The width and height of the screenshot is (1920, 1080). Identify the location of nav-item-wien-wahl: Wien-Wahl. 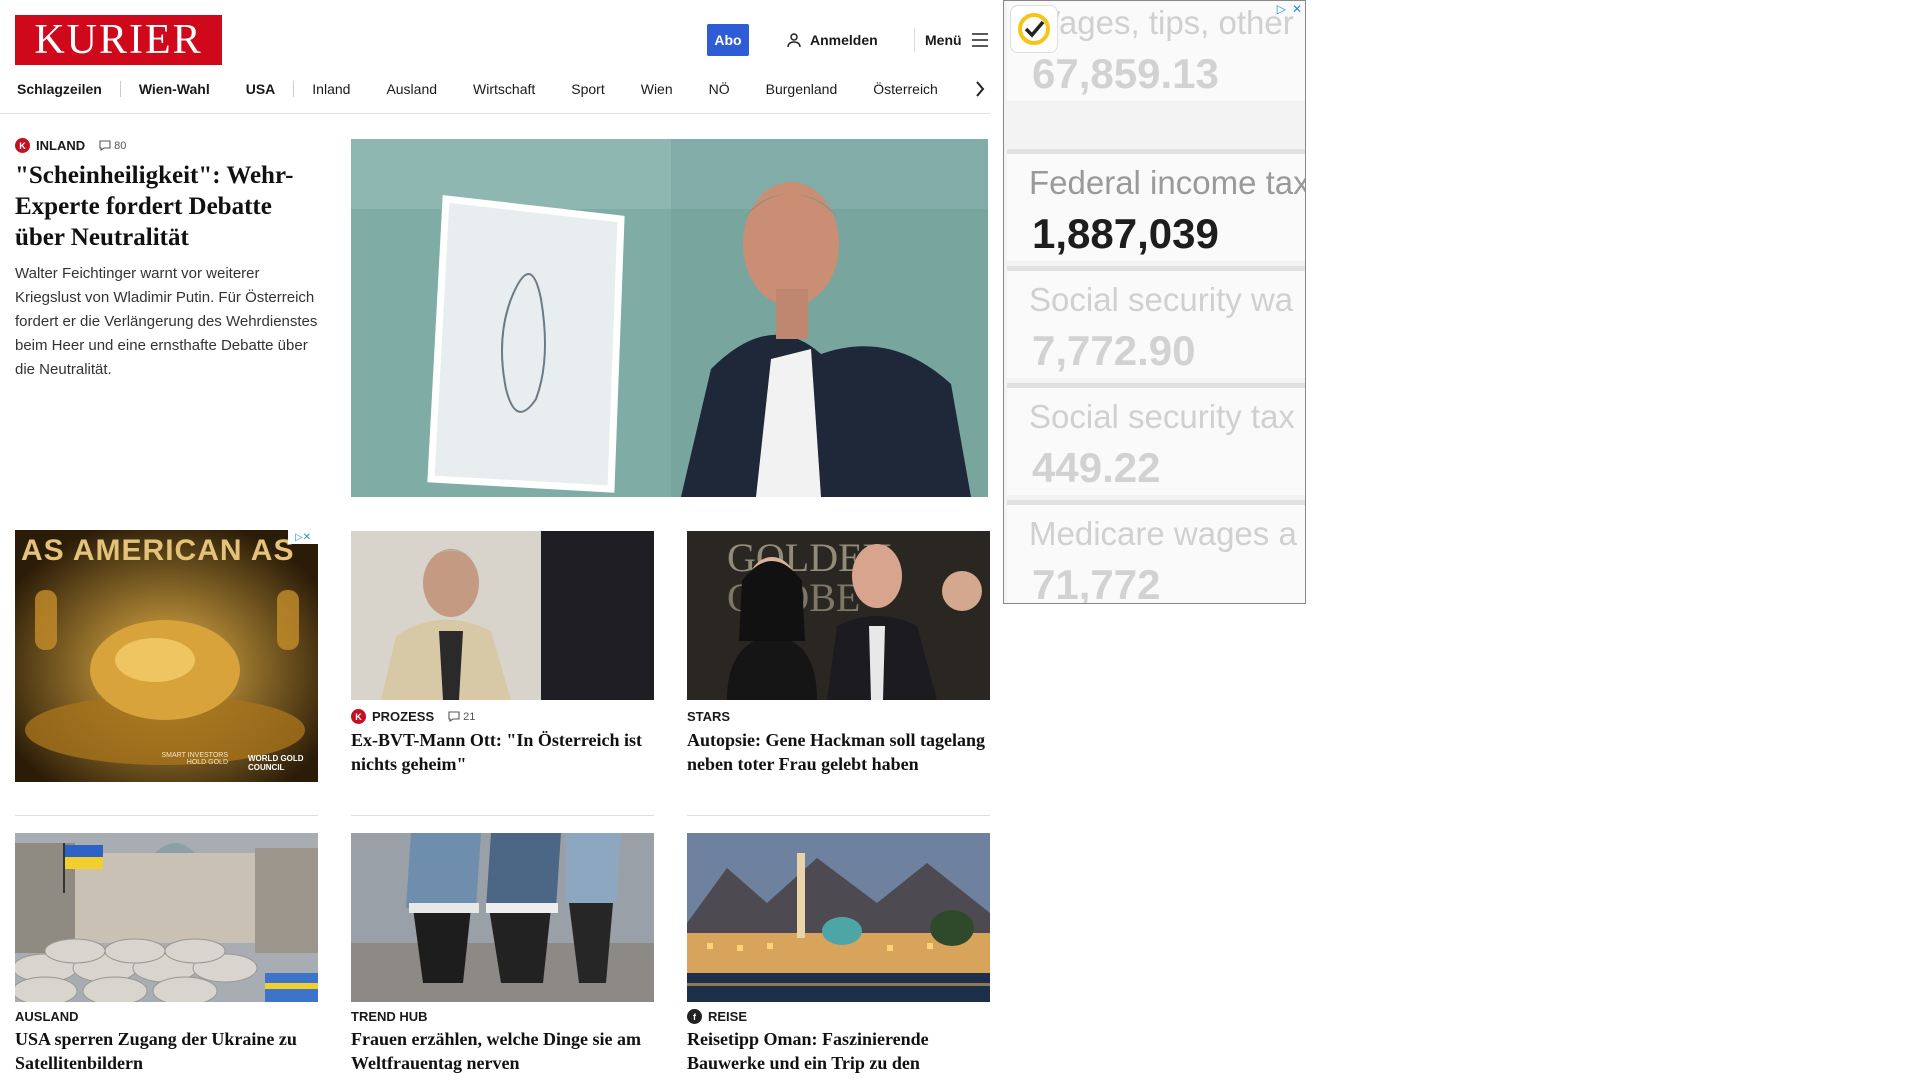
(174, 89).